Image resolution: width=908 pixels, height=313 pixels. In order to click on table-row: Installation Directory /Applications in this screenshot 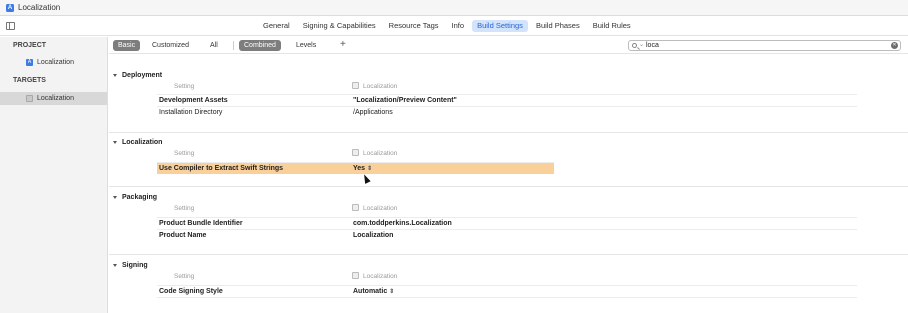, I will do `click(507, 112)`.